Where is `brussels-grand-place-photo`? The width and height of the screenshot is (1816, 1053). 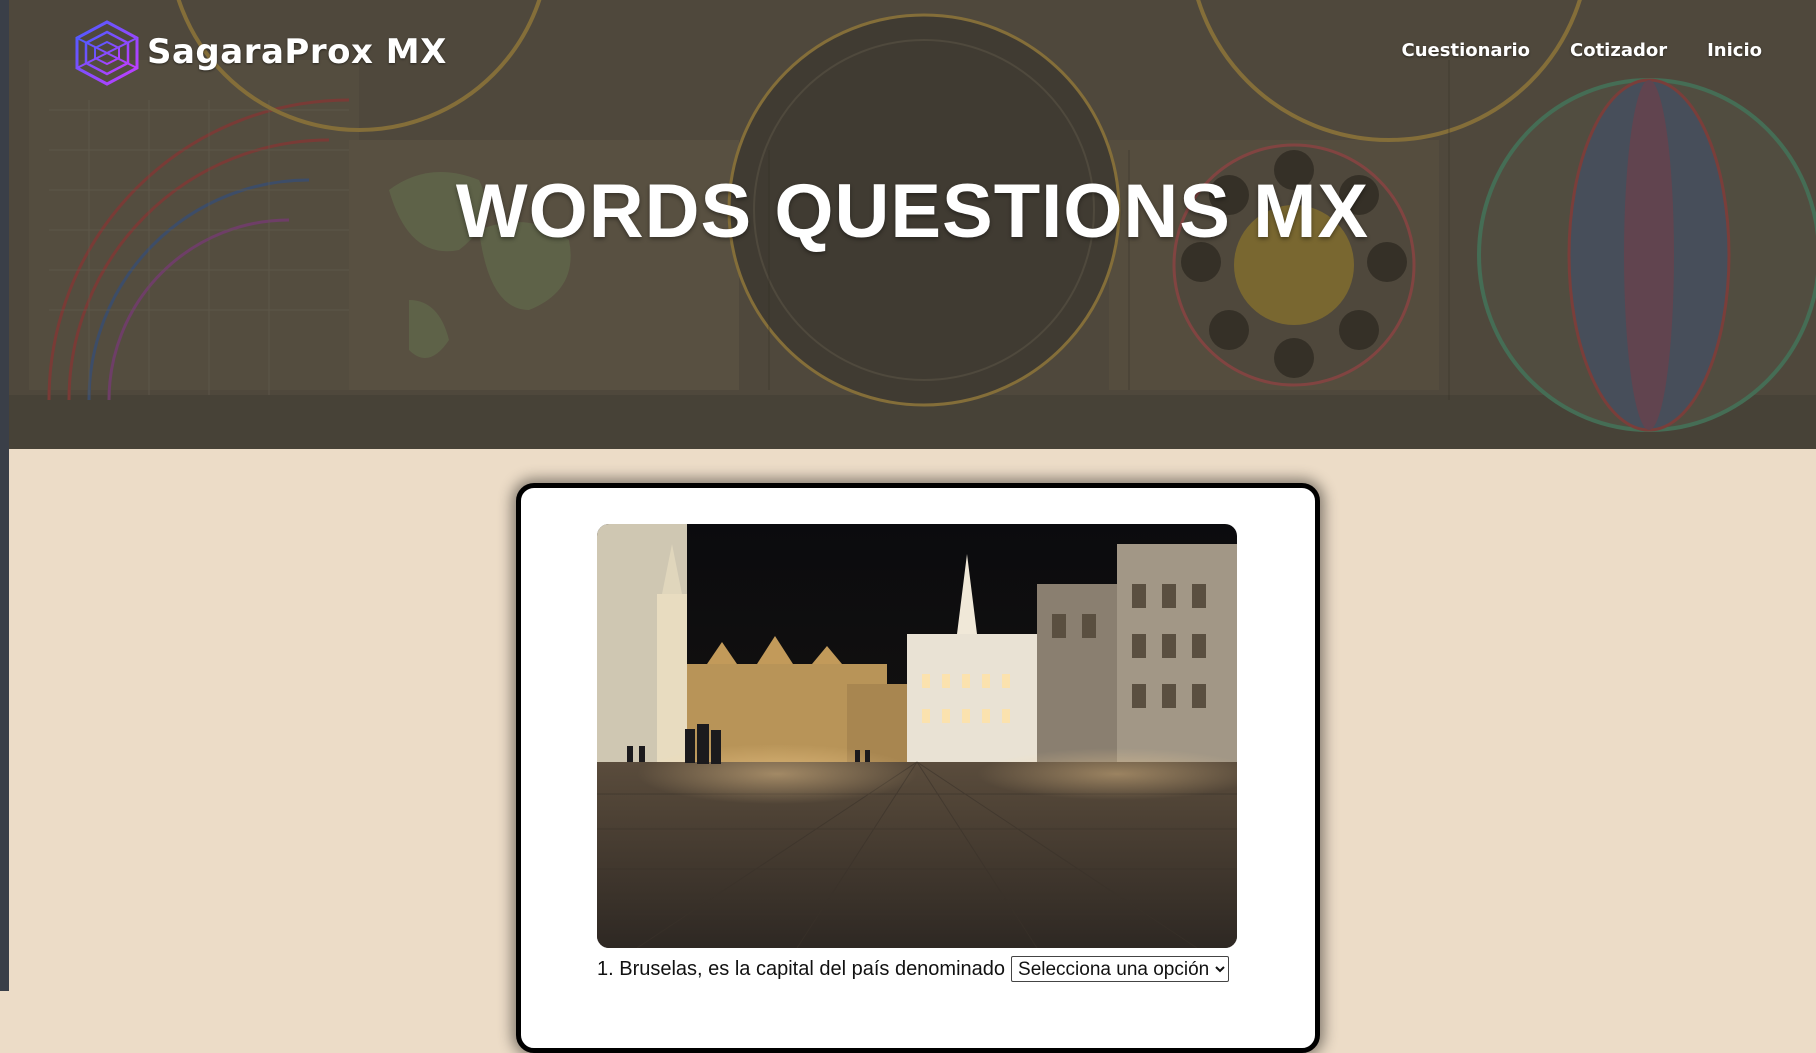 brussels-grand-place-photo is located at coordinates (917, 736).